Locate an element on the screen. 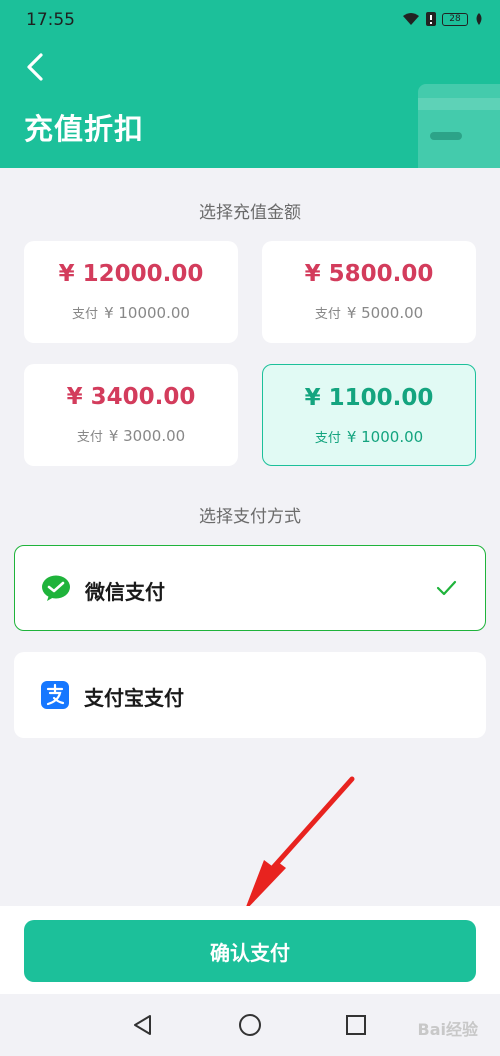  amount-option-12000: ¥ 12000.00 支付 ¥ 10000.00 is located at coordinates (131, 292).